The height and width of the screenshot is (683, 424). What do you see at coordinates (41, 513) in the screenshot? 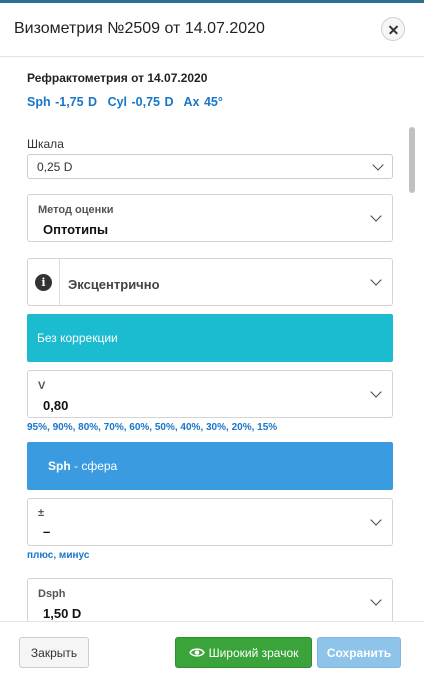
I see `sign-label: ±` at bounding box center [41, 513].